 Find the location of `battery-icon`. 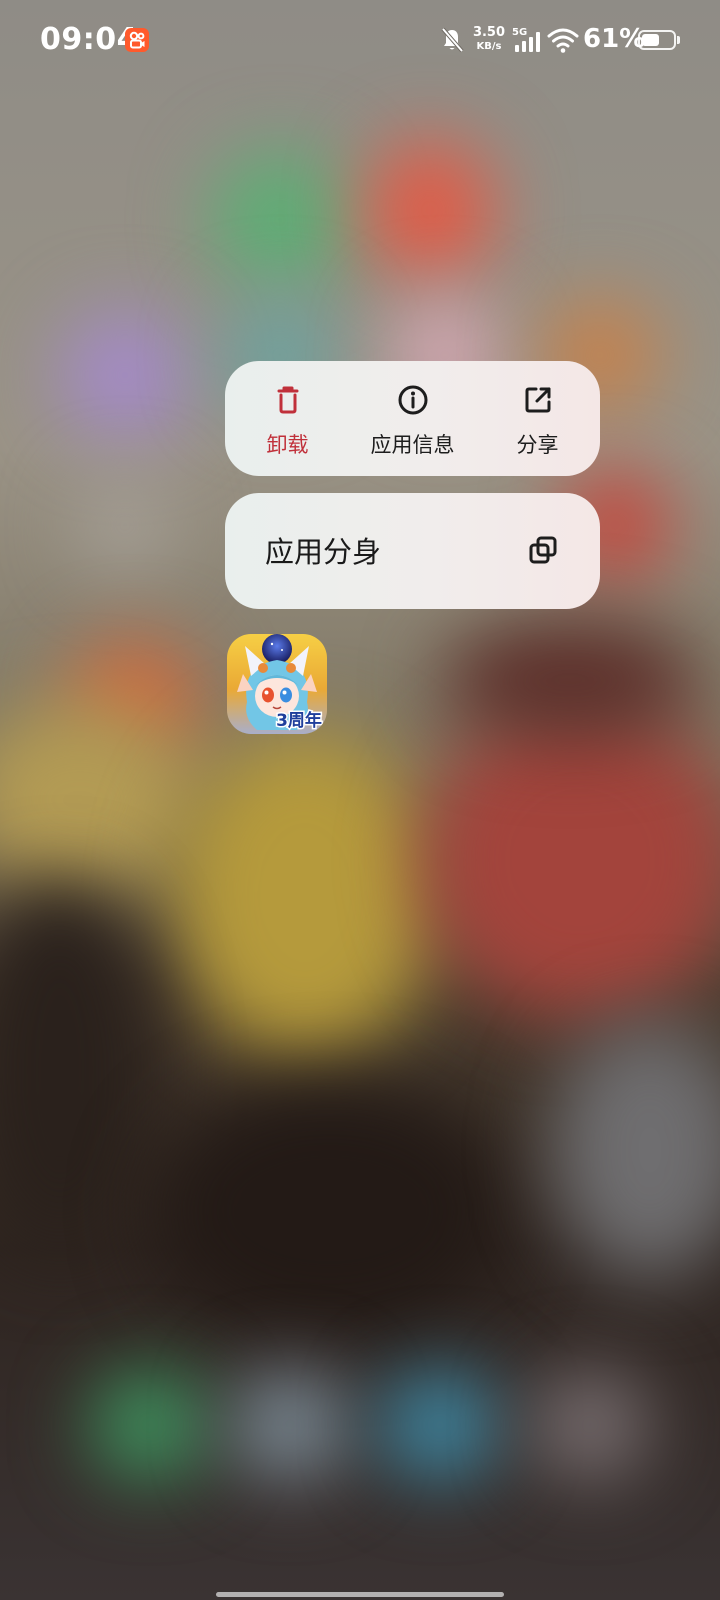

battery-icon is located at coordinates (657, 40).